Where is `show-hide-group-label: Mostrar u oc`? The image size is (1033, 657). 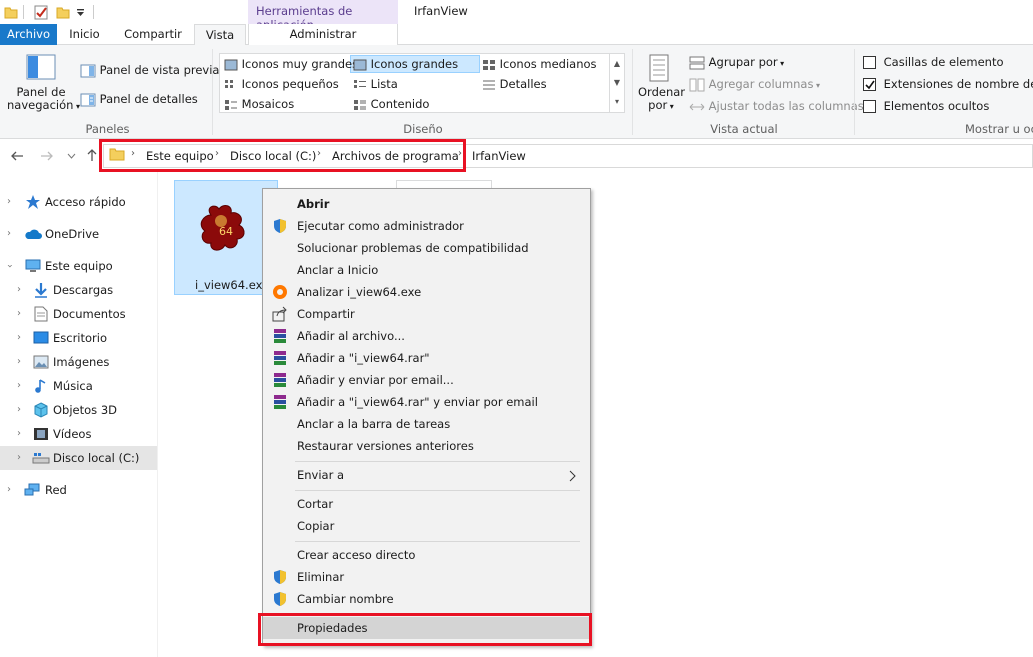
show-hide-group-label: Mostrar u oc is located at coordinates (999, 129).